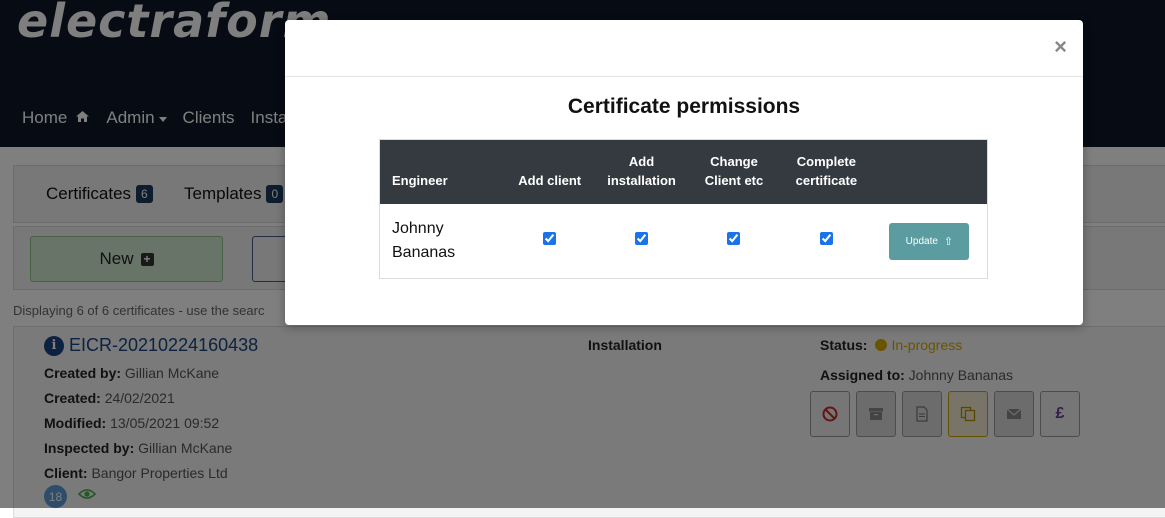  Describe the element at coordinates (642, 238) in the screenshot. I see `add-installation-checkbox` at that location.